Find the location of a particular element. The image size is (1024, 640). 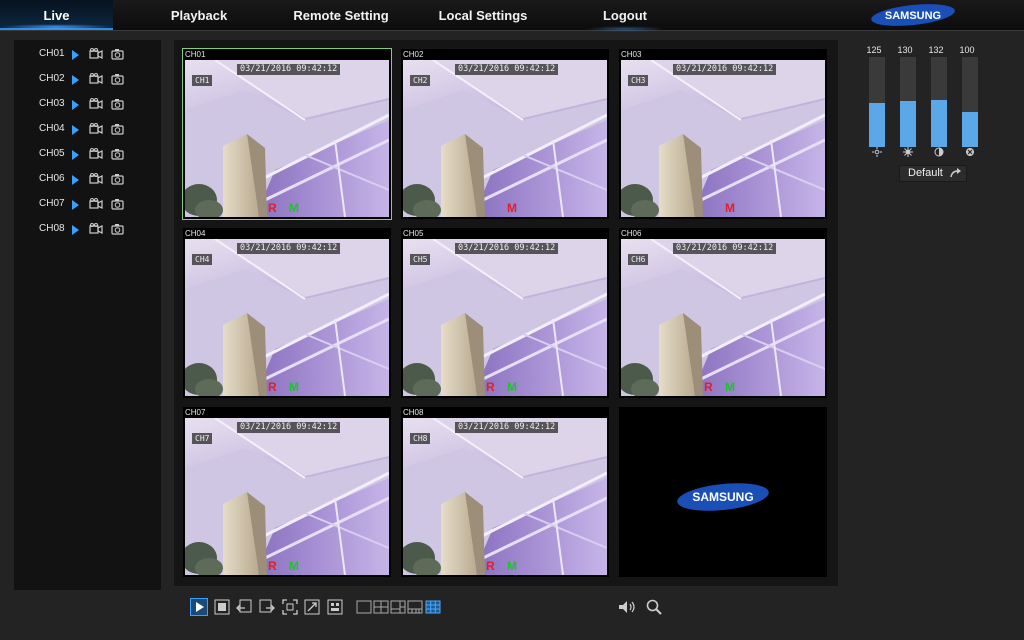

channel-row-ch01: CH01 is located at coordinates (87, 55).